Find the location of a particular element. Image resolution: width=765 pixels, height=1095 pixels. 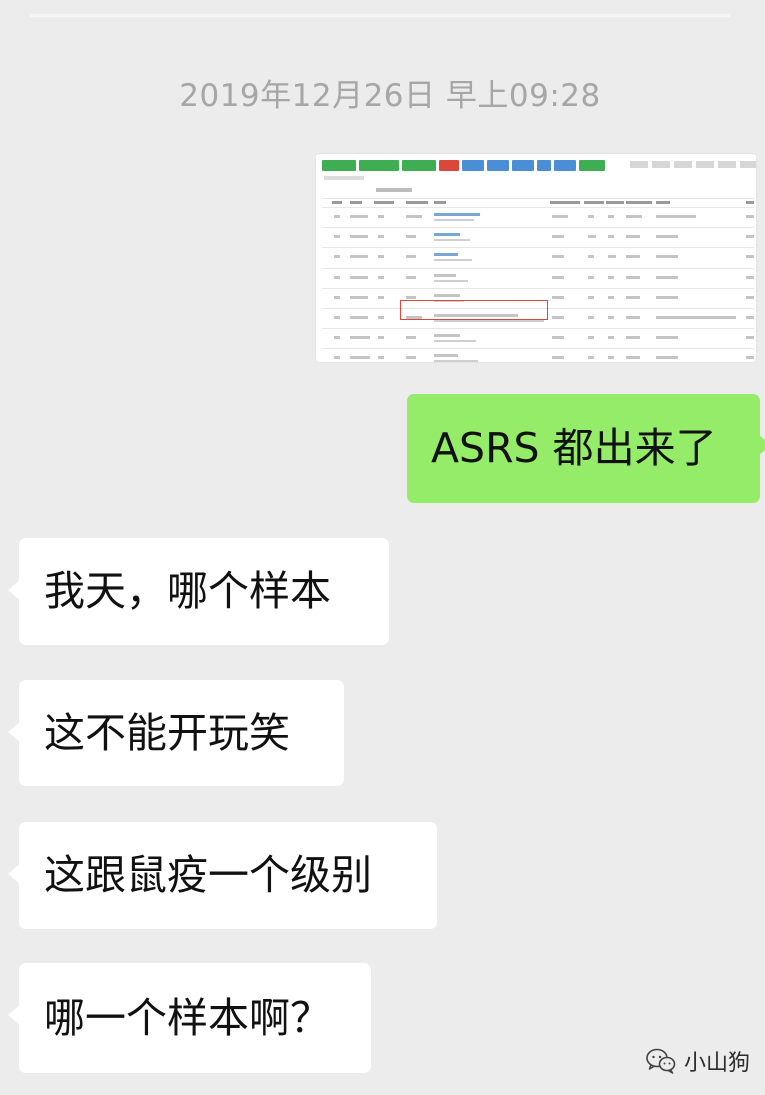

image-tabs-preview is located at coordinates (693, 164).